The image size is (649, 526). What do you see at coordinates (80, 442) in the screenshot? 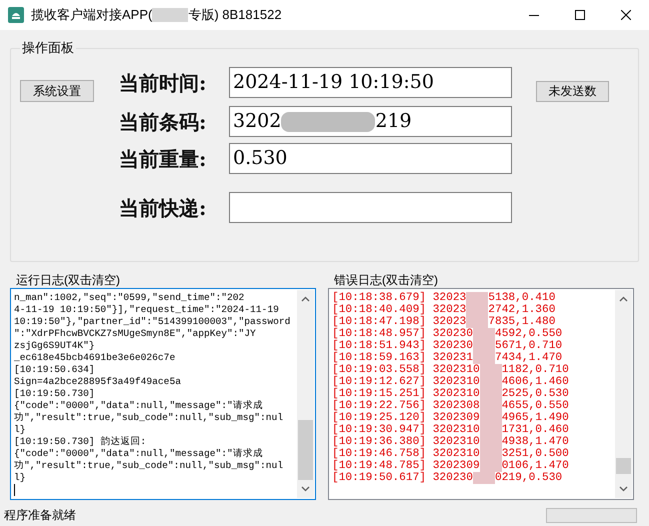
I see `log-line: [10:19:50.730] 韵达返回:` at bounding box center [80, 442].